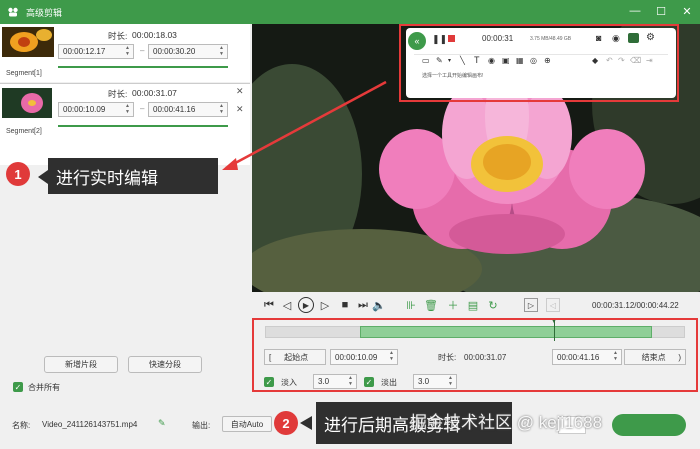 Image resolution: width=700 pixels, height=449 pixels. I want to click on callout-pointer, so click(306, 423).